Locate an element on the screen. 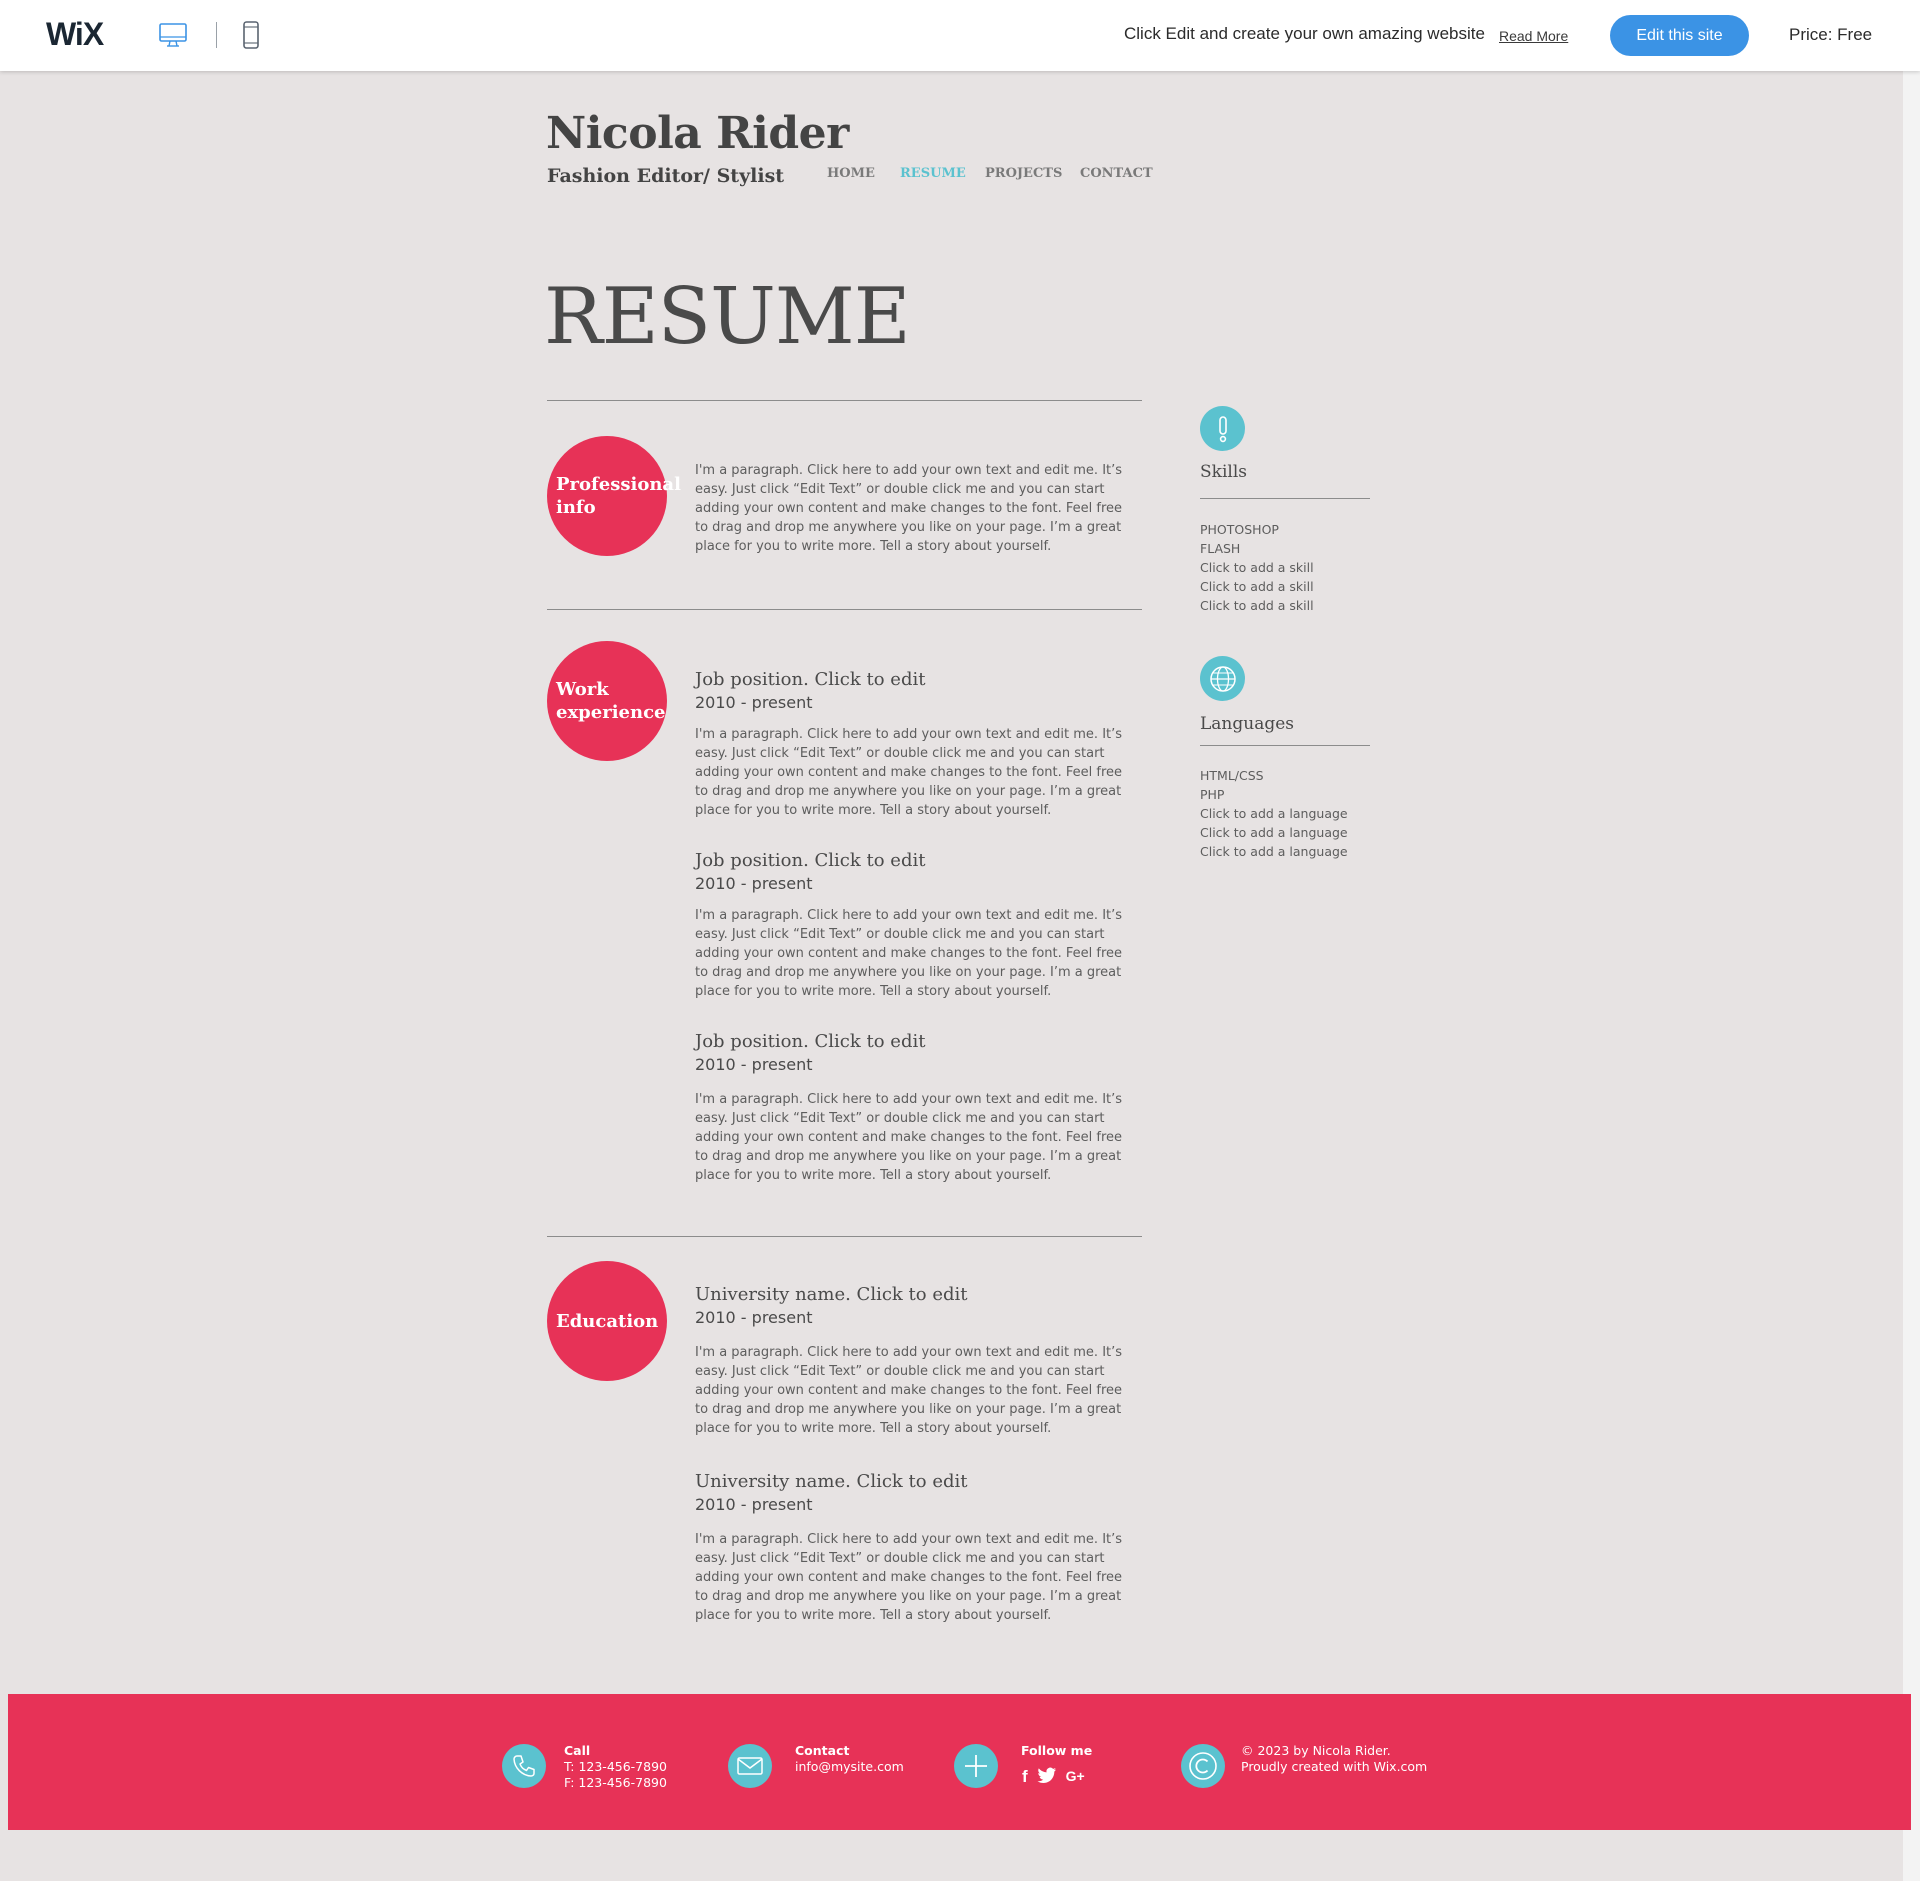 The height and width of the screenshot is (1881, 1920). contact-info: Contact info@mysite.com is located at coordinates (849, 1759).